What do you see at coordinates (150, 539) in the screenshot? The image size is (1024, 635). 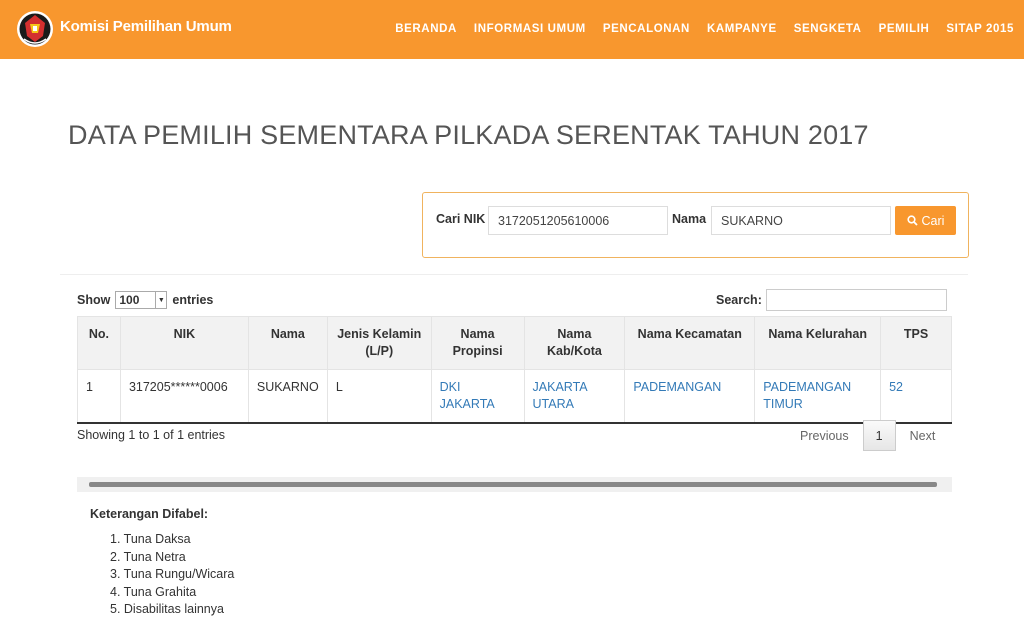 I see `list-item: 1. Tuna Daksa` at bounding box center [150, 539].